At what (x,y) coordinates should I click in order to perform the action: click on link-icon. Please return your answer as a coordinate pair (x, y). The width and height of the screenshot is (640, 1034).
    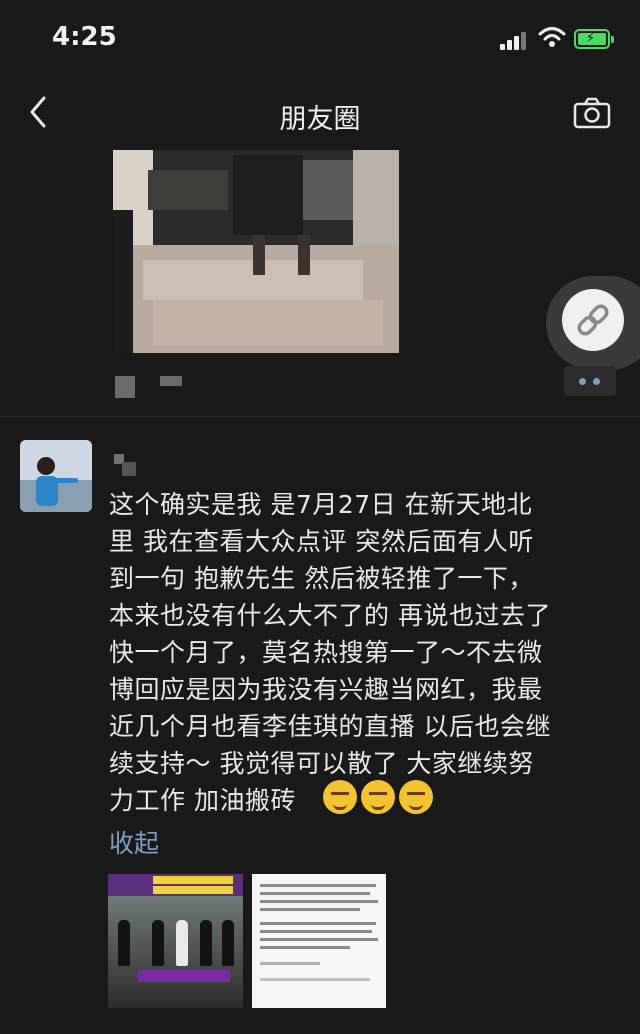
    Looking at the image, I should click on (593, 320).